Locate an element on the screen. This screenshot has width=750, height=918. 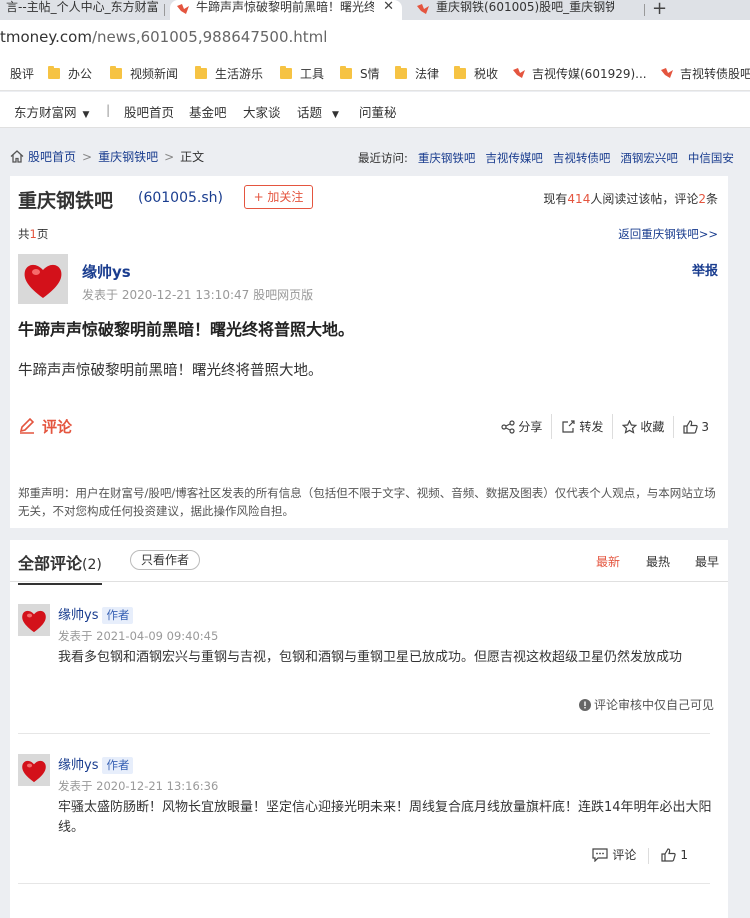
review-note: 评论审核中仅自己可见 is located at coordinates (646, 704).